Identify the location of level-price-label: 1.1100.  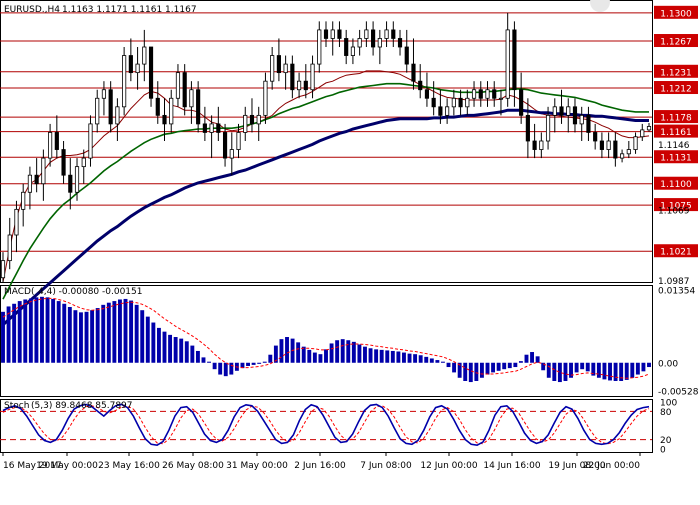
(676, 185).